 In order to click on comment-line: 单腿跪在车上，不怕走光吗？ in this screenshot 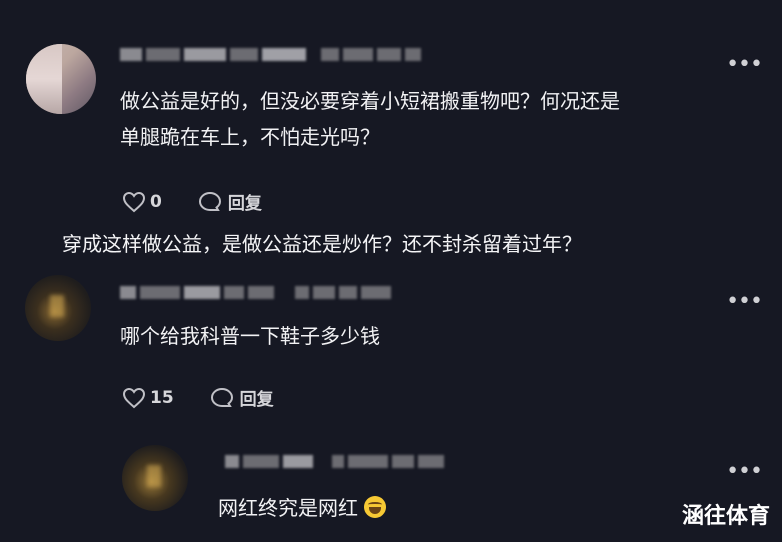, I will do `click(250, 137)`.